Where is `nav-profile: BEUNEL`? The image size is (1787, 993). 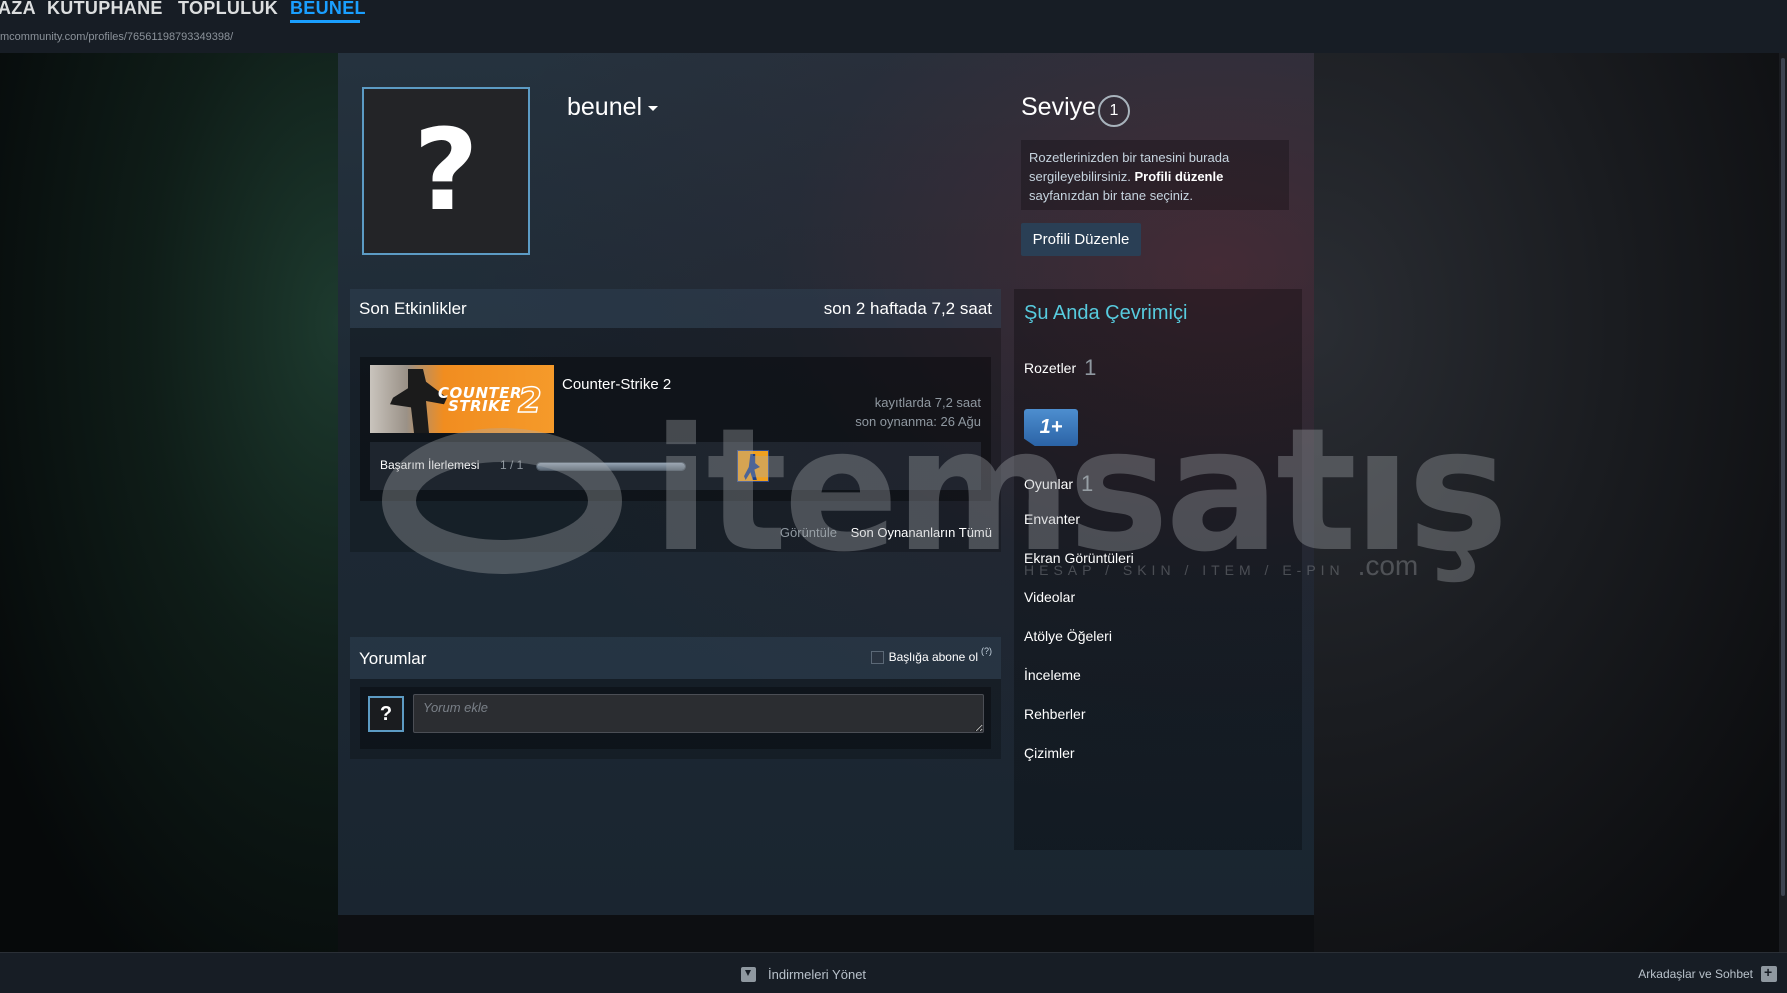 nav-profile: BEUNEL is located at coordinates (328, 9).